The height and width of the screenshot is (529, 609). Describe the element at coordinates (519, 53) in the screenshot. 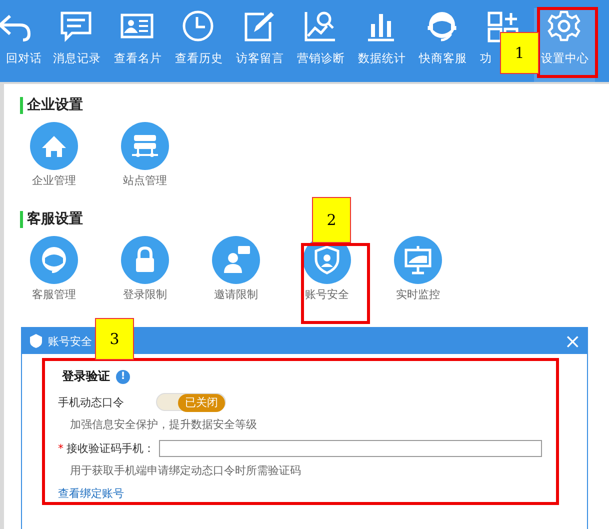

I see `annotation-tooltip: 1` at that location.